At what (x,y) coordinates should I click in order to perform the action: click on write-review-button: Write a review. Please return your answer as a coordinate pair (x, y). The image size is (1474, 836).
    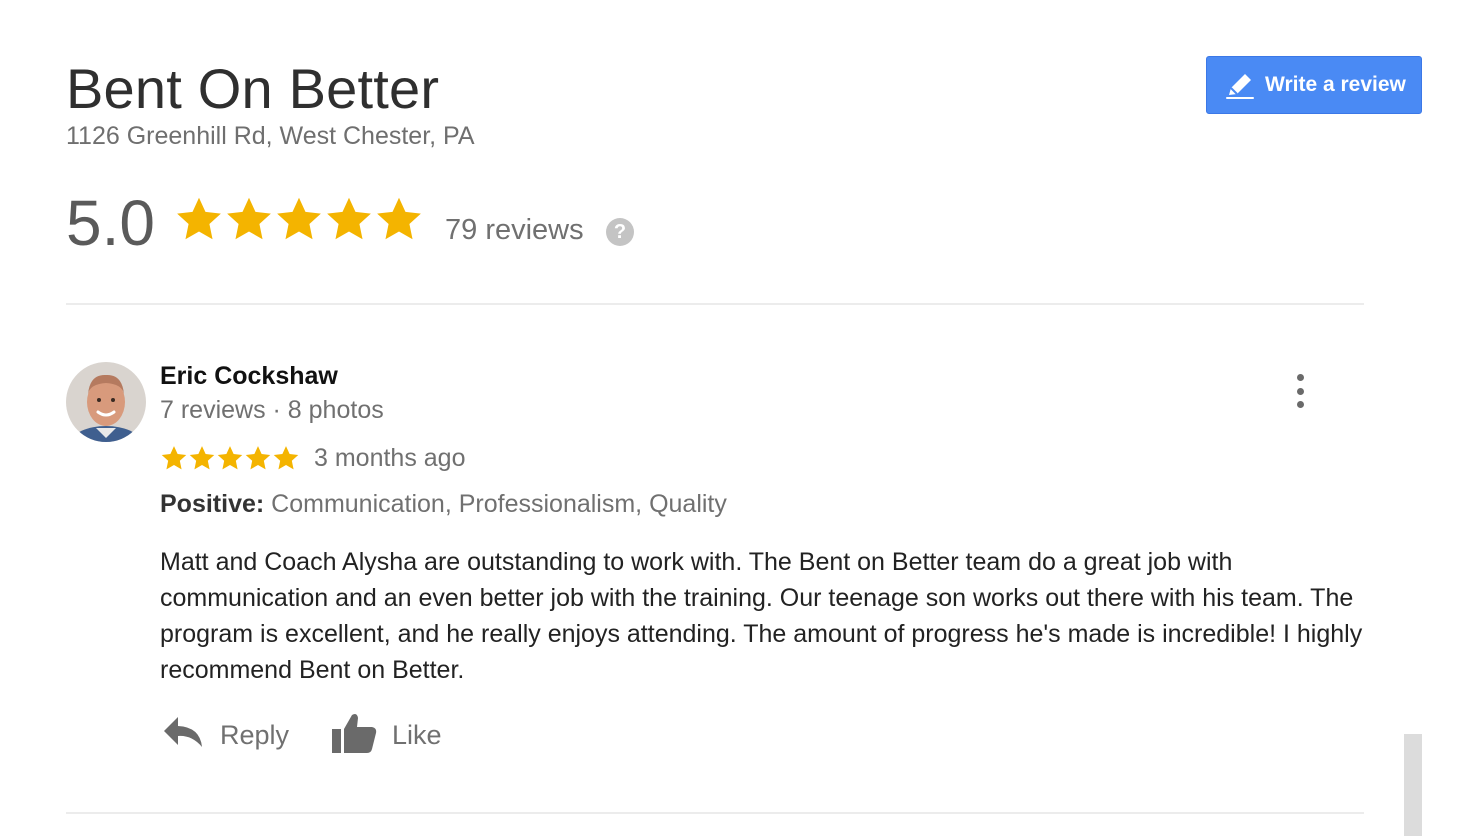
    Looking at the image, I should click on (1314, 85).